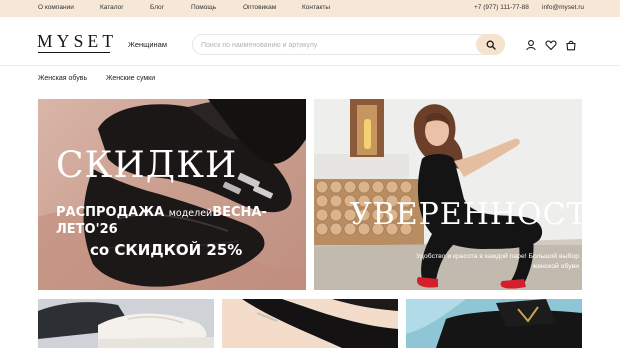 This screenshot has height=348, width=620. What do you see at coordinates (203, 7) in the screenshot?
I see `topbar-link-help: Помощь` at bounding box center [203, 7].